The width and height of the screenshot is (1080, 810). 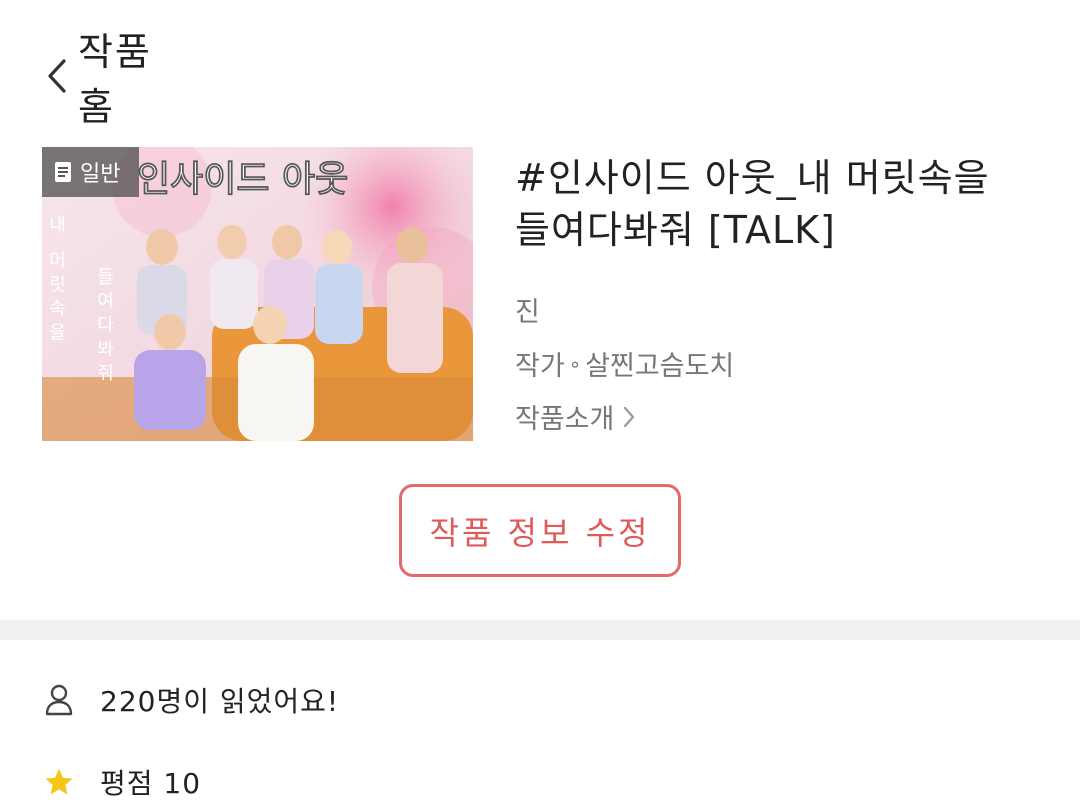 I want to click on section-divider, so click(x=540, y=630).